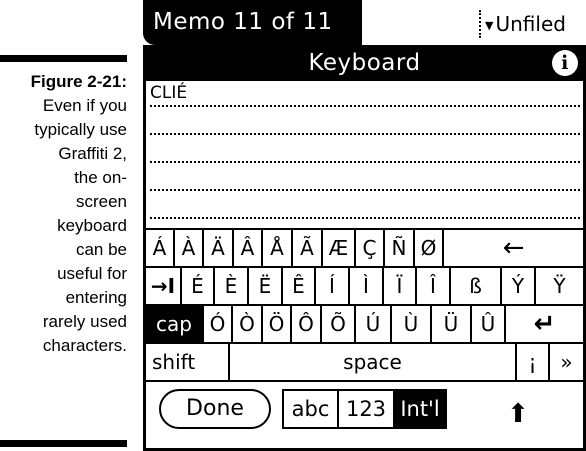 This screenshot has width=586, height=451. Describe the element at coordinates (189, 248) in the screenshot. I see `key: À` at that location.